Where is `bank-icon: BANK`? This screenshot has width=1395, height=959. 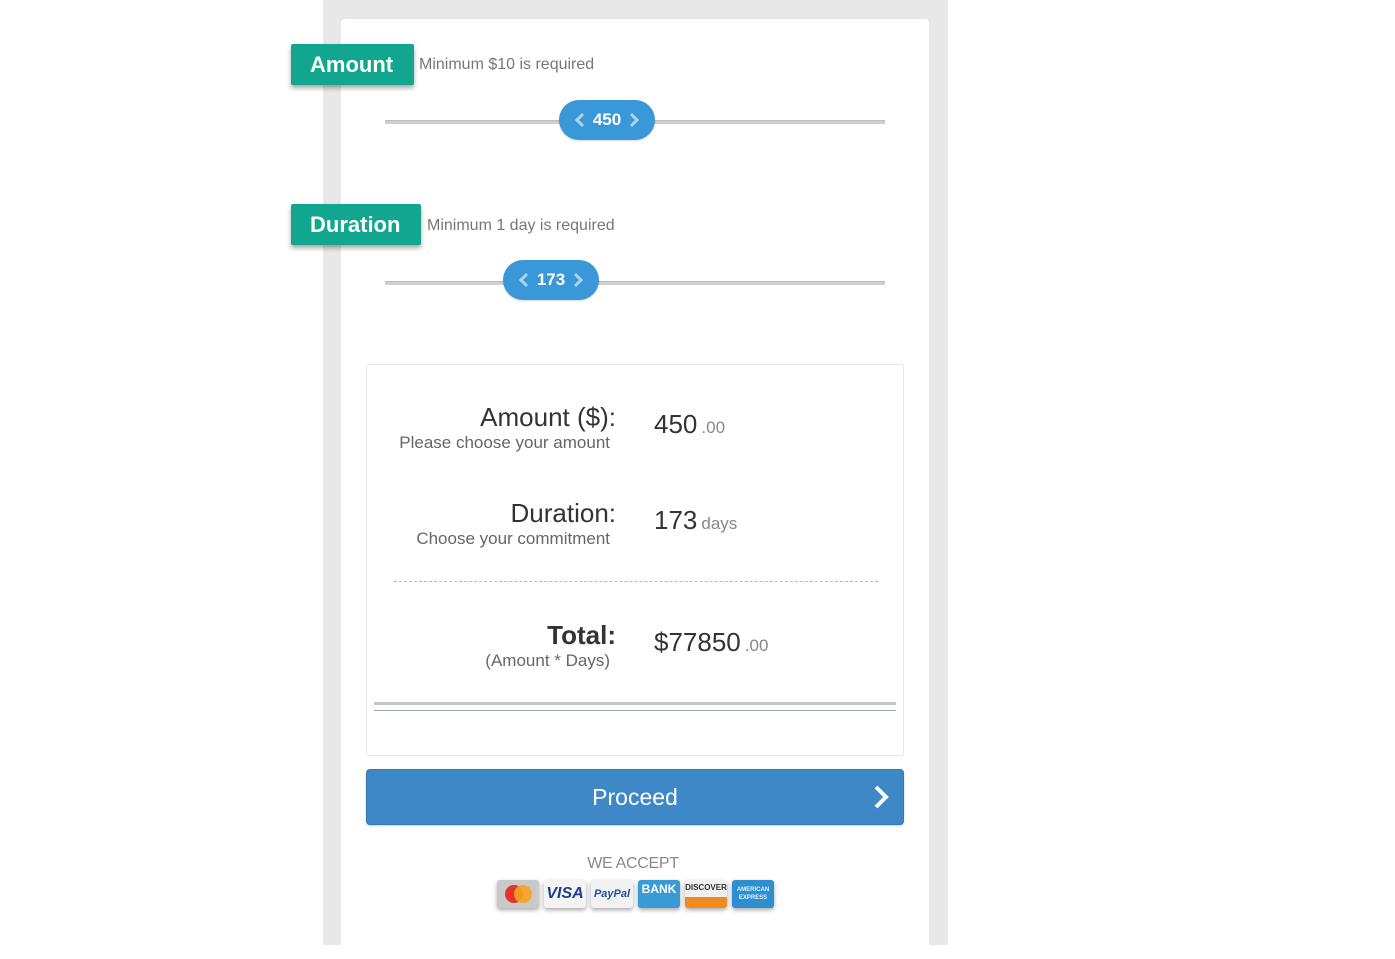 bank-icon: BANK is located at coordinates (659, 894).